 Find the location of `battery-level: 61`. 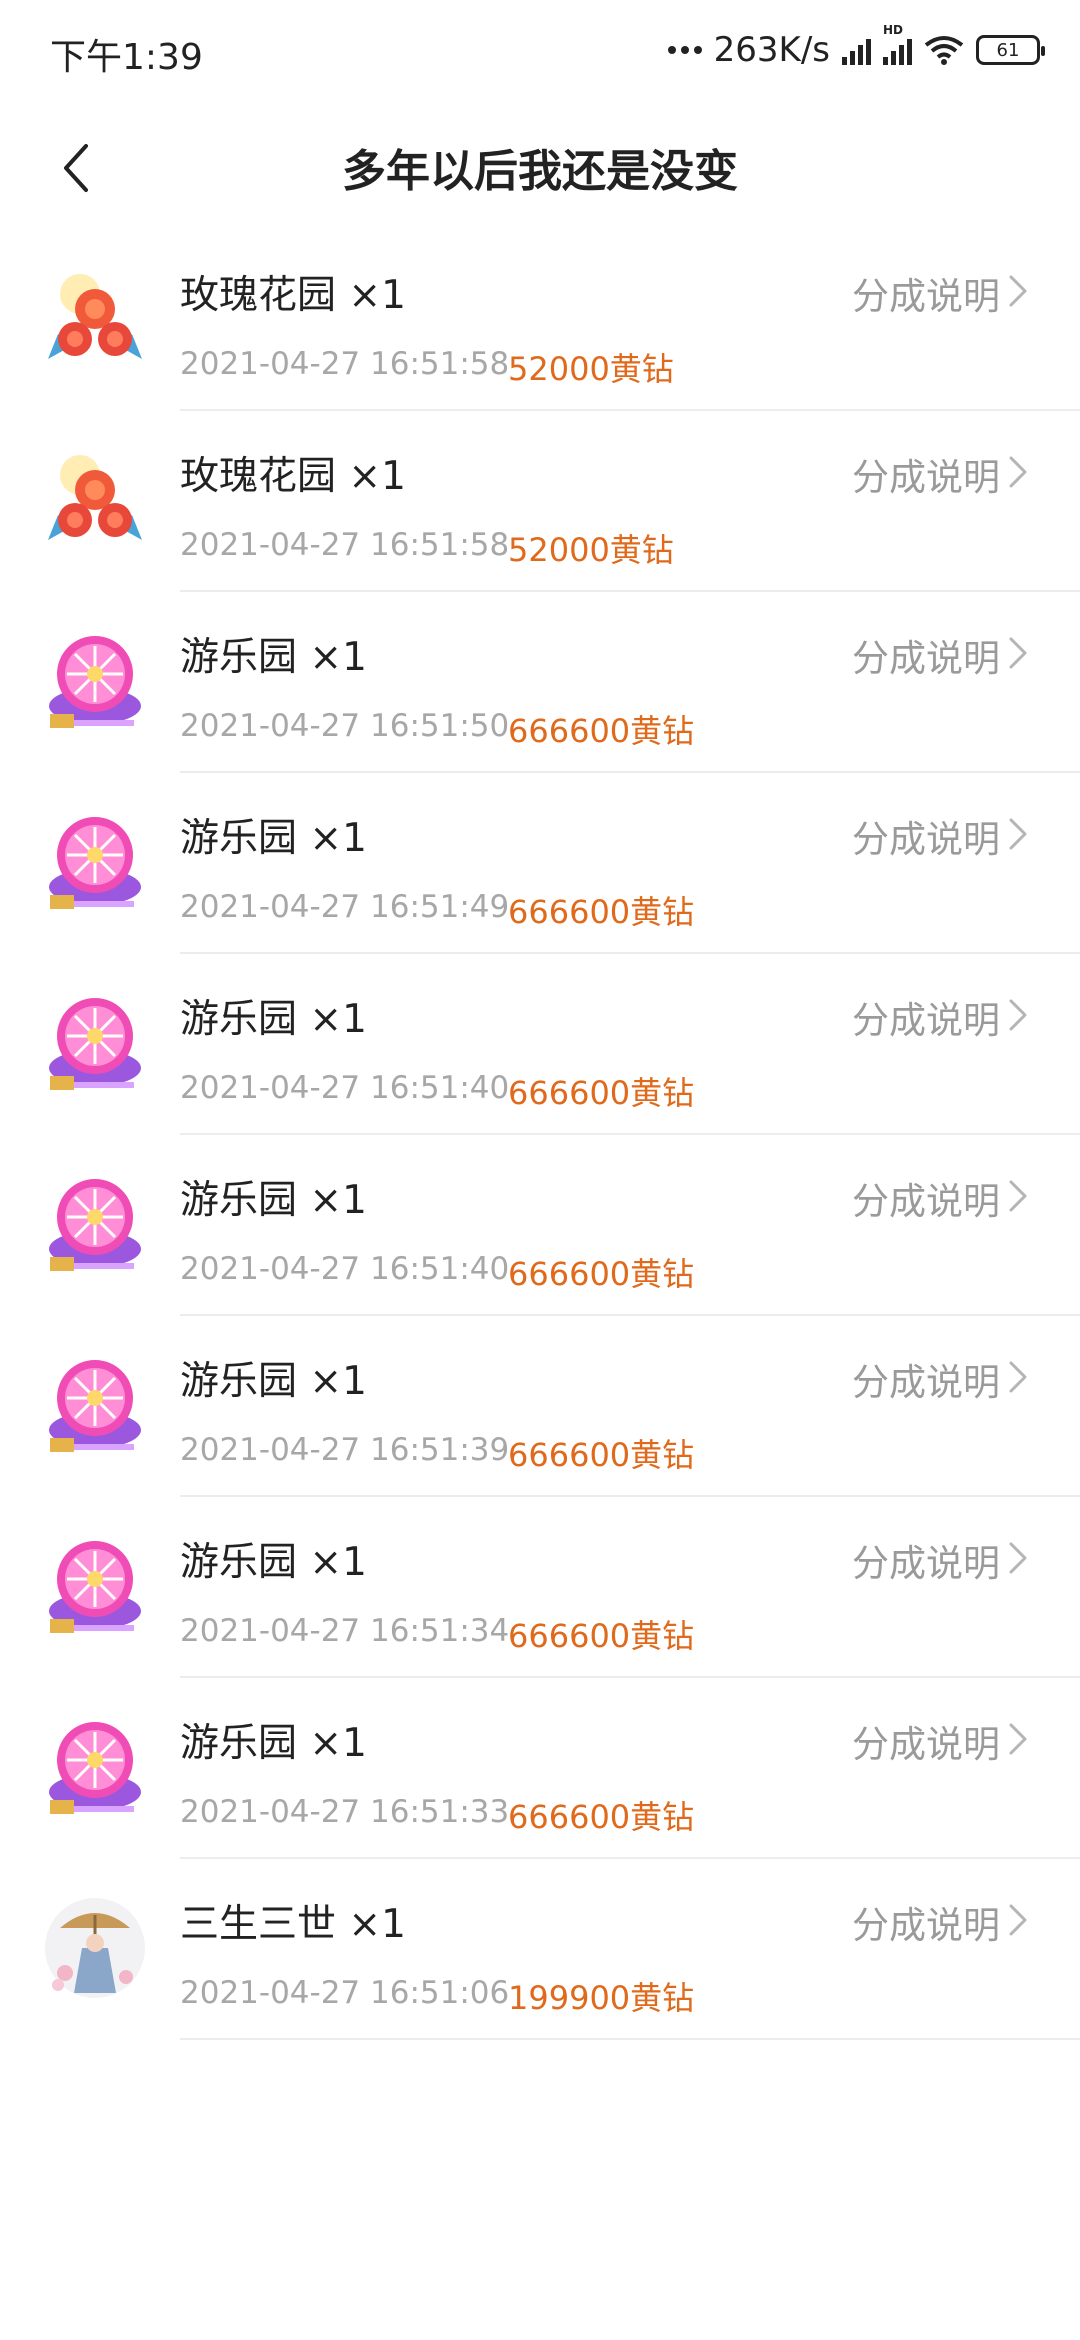

battery-level: 61 is located at coordinates (1008, 50).